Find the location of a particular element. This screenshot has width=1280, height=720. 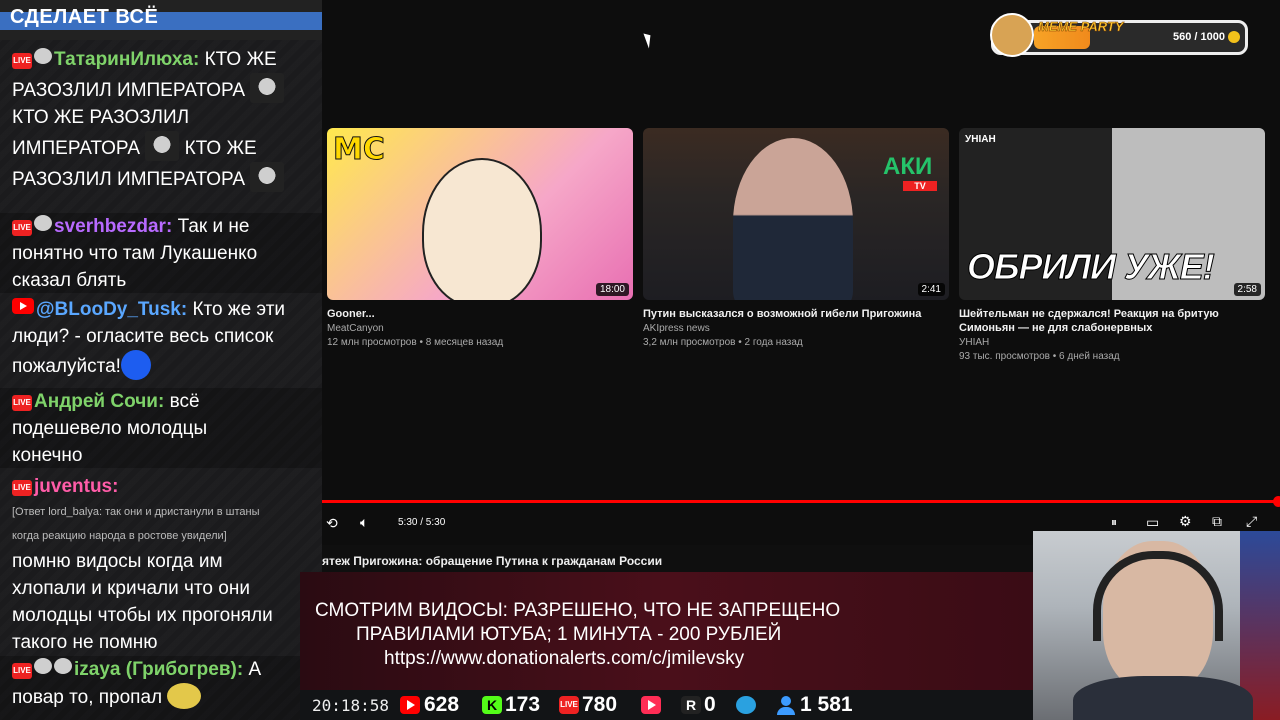

video-duration: 18:00 is located at coordinates (612, 289).